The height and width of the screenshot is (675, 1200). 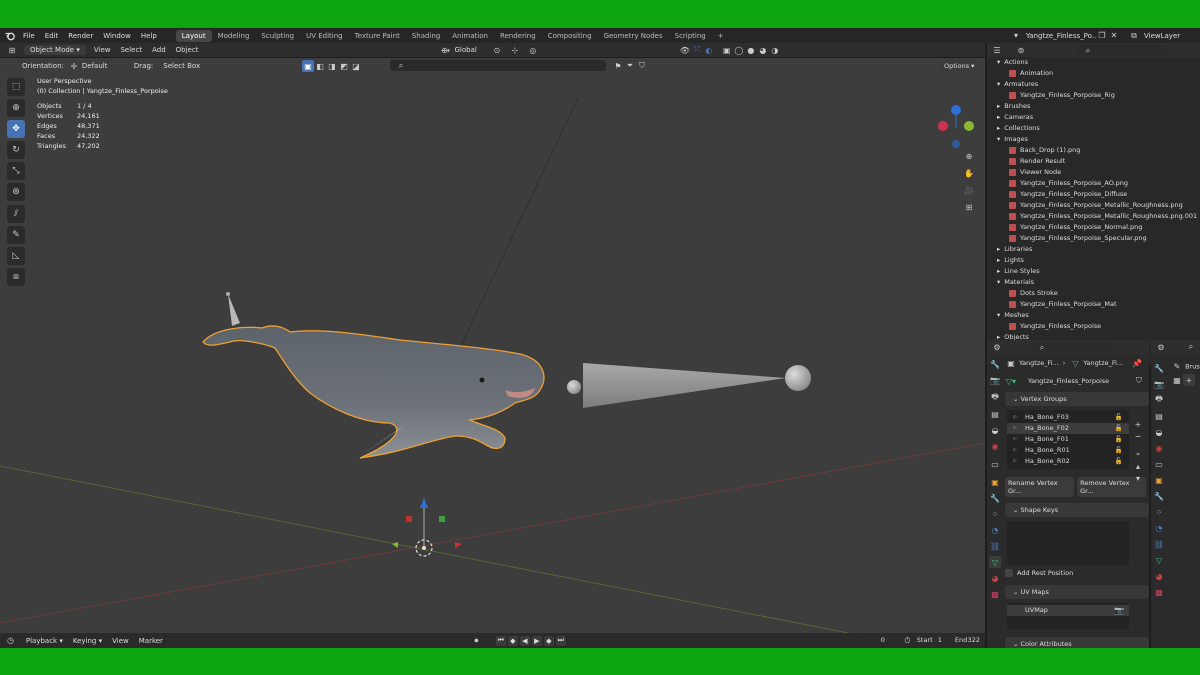 I want to click on proportional-edit-icon: ◎, so click(x=533, y=50).